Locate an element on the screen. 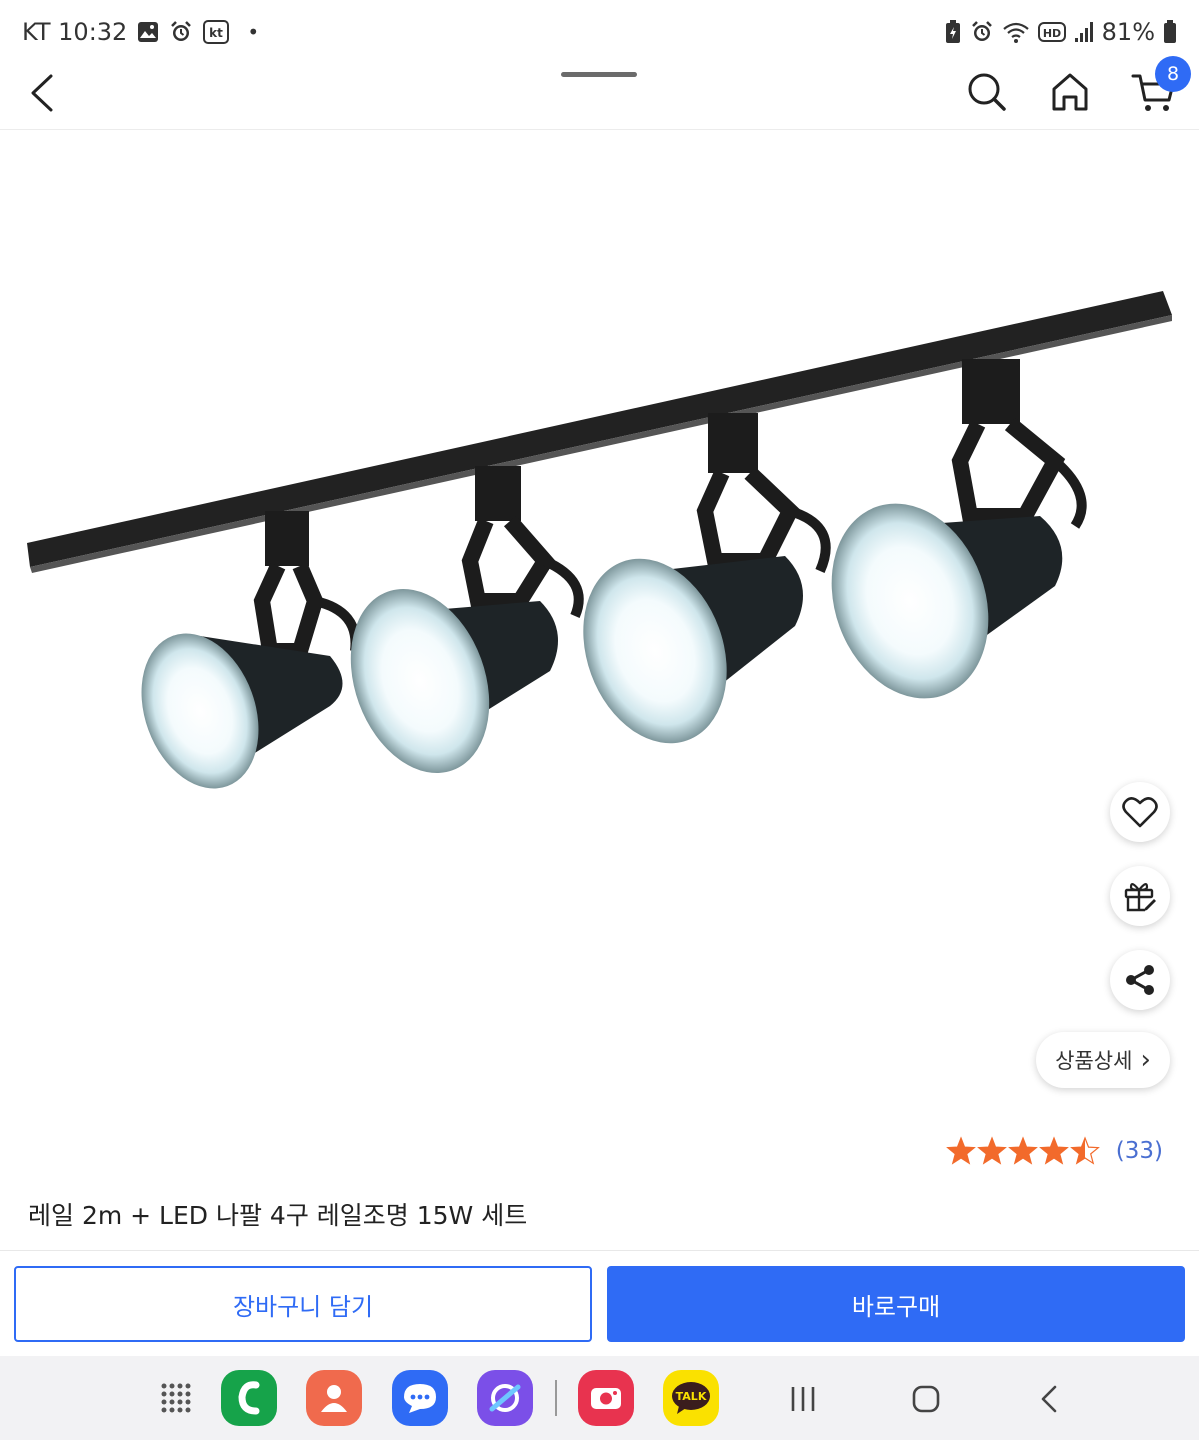 This screenshot has width=1199, height=1440. screen-recorder-app is located at coordinates (606, 1398).